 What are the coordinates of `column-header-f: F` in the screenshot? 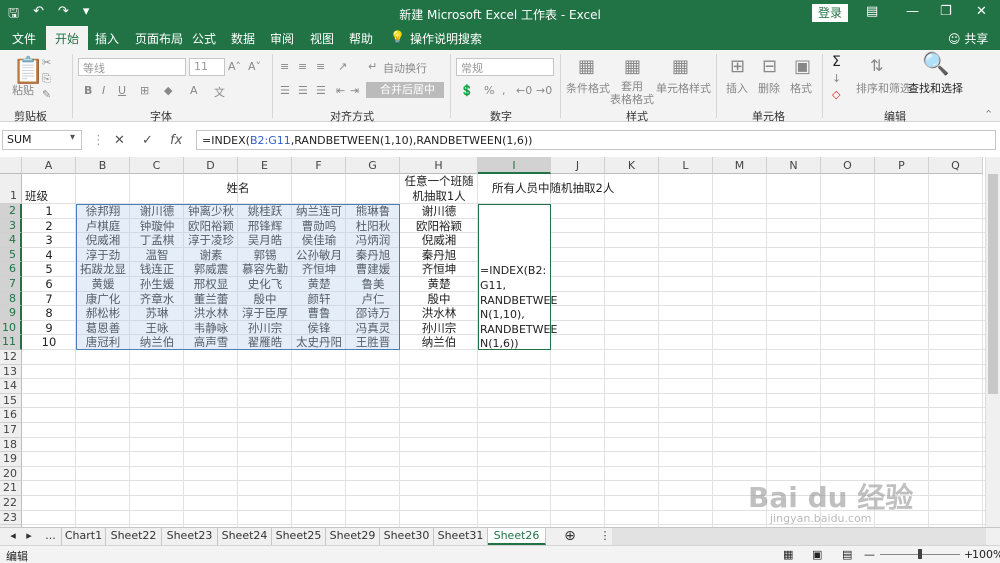 It's located at (319, 165).